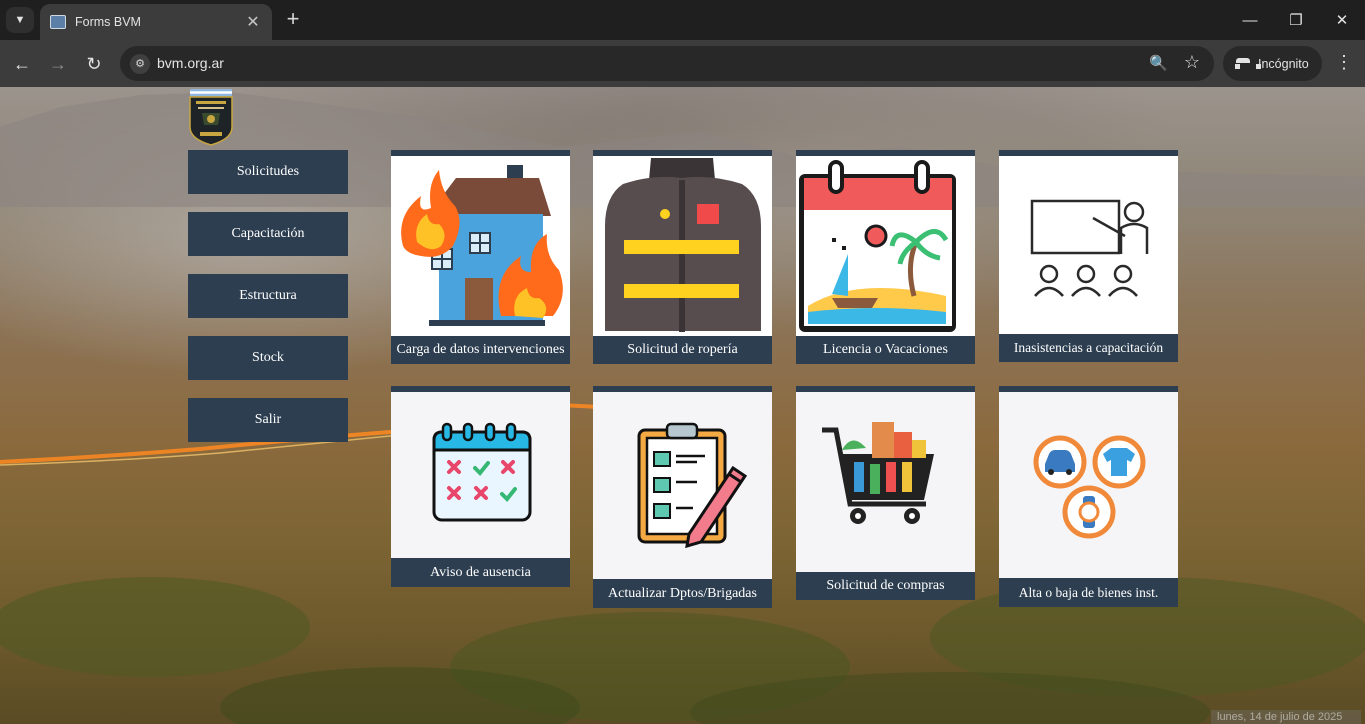 The height and width of the screenshot is (724, 1365). What do you see at coordinates (682, 593) in the screenshot?
I see `card-label: Actualizar Dptos/Brigadas` at bounding box center [682, 593].